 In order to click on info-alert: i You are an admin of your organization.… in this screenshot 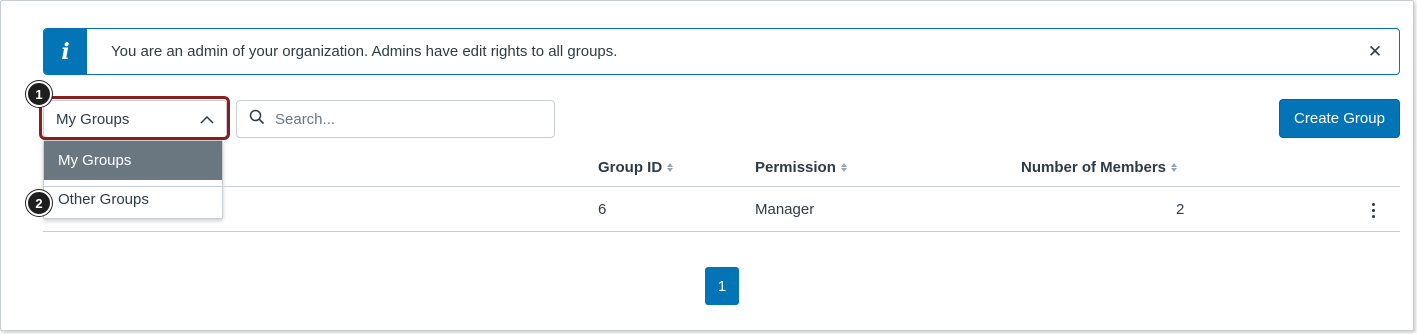, I will do `click(721, 51)`.